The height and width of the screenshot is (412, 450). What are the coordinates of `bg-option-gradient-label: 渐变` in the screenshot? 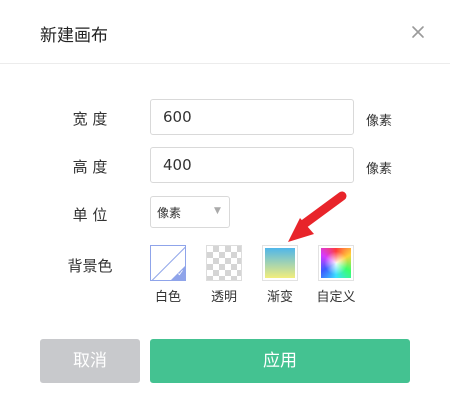 It's located at (279, 297).